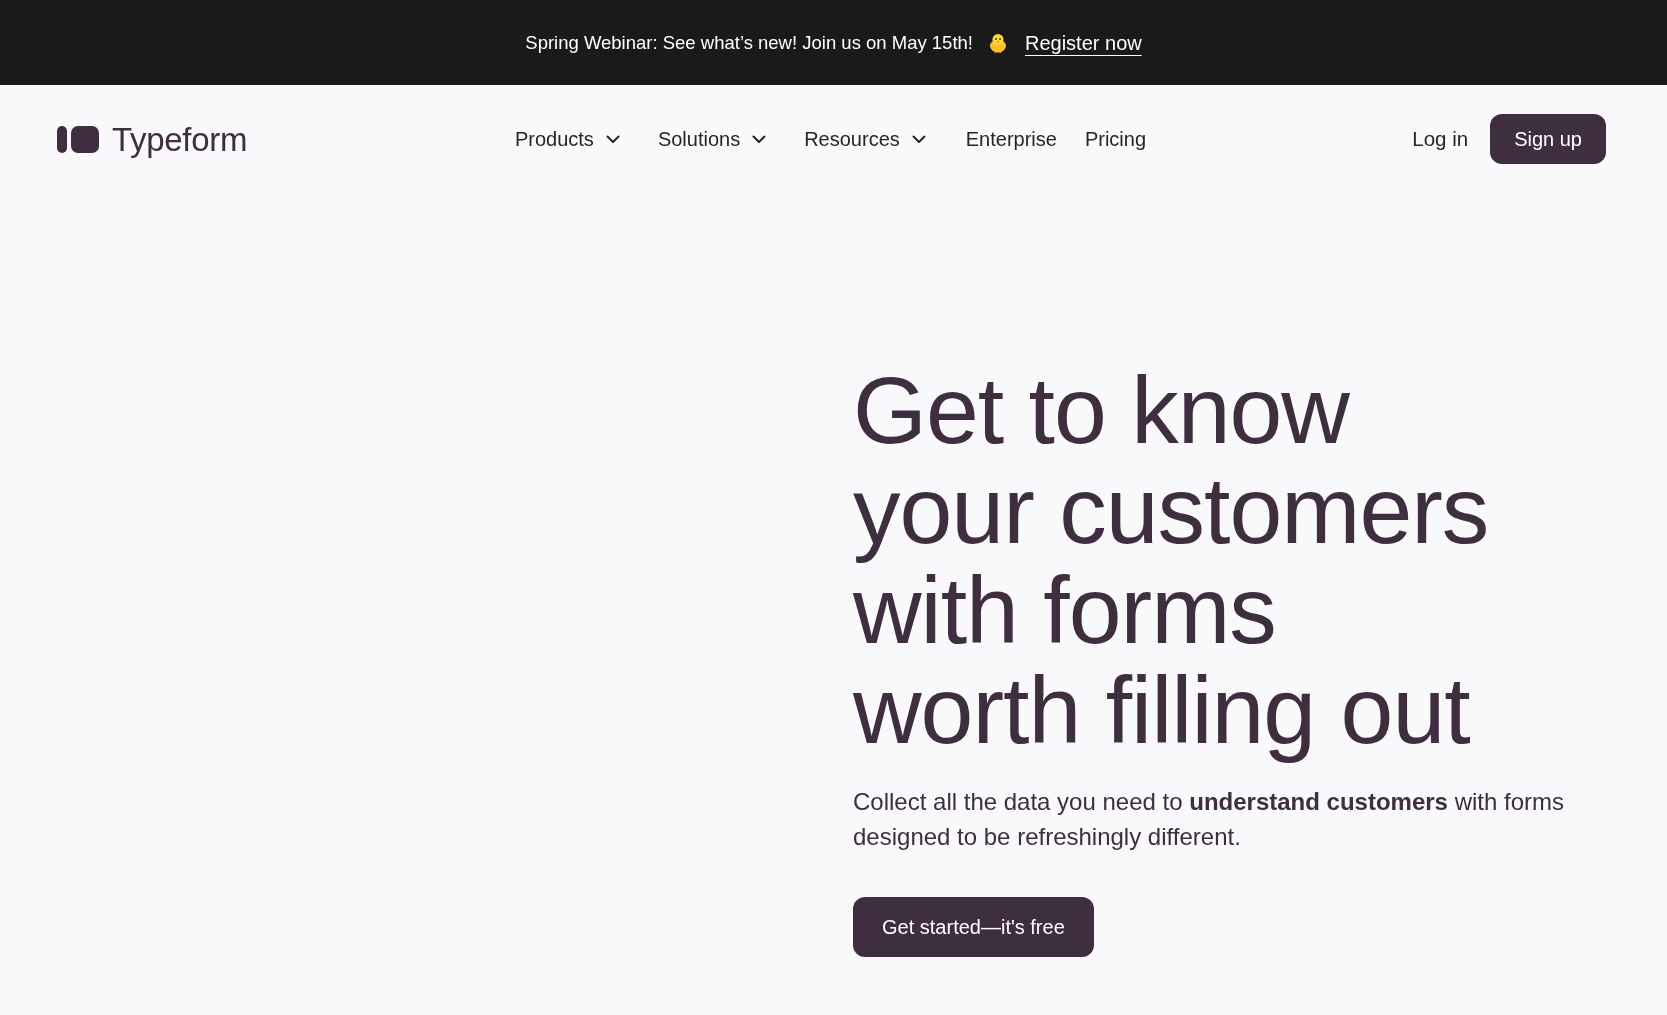  Describe the element at coordinates (1011, 139) in the screenshot. I see `nav-link: Enterprise` at that location.